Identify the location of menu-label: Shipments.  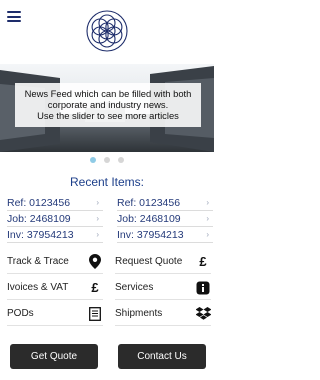
(139, 313).